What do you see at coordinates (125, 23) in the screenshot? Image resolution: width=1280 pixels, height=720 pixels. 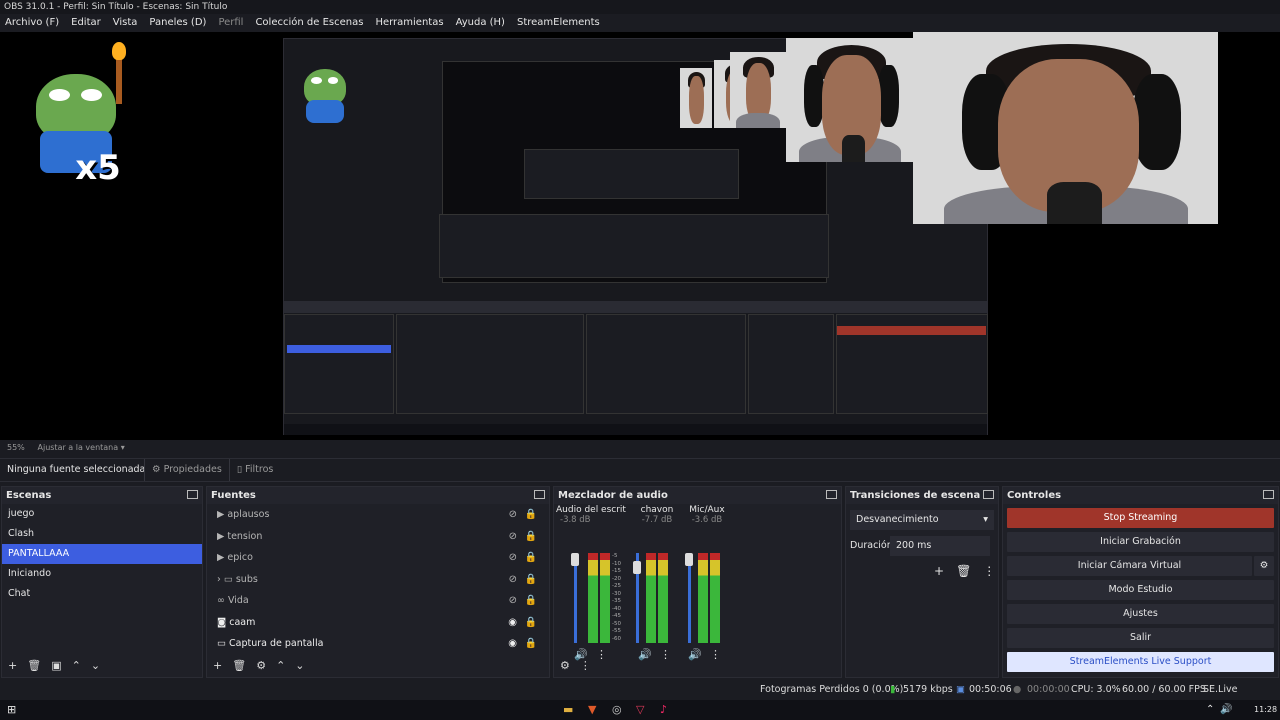 I see `menu-vista: Vista` at bounding box center [125, 23].